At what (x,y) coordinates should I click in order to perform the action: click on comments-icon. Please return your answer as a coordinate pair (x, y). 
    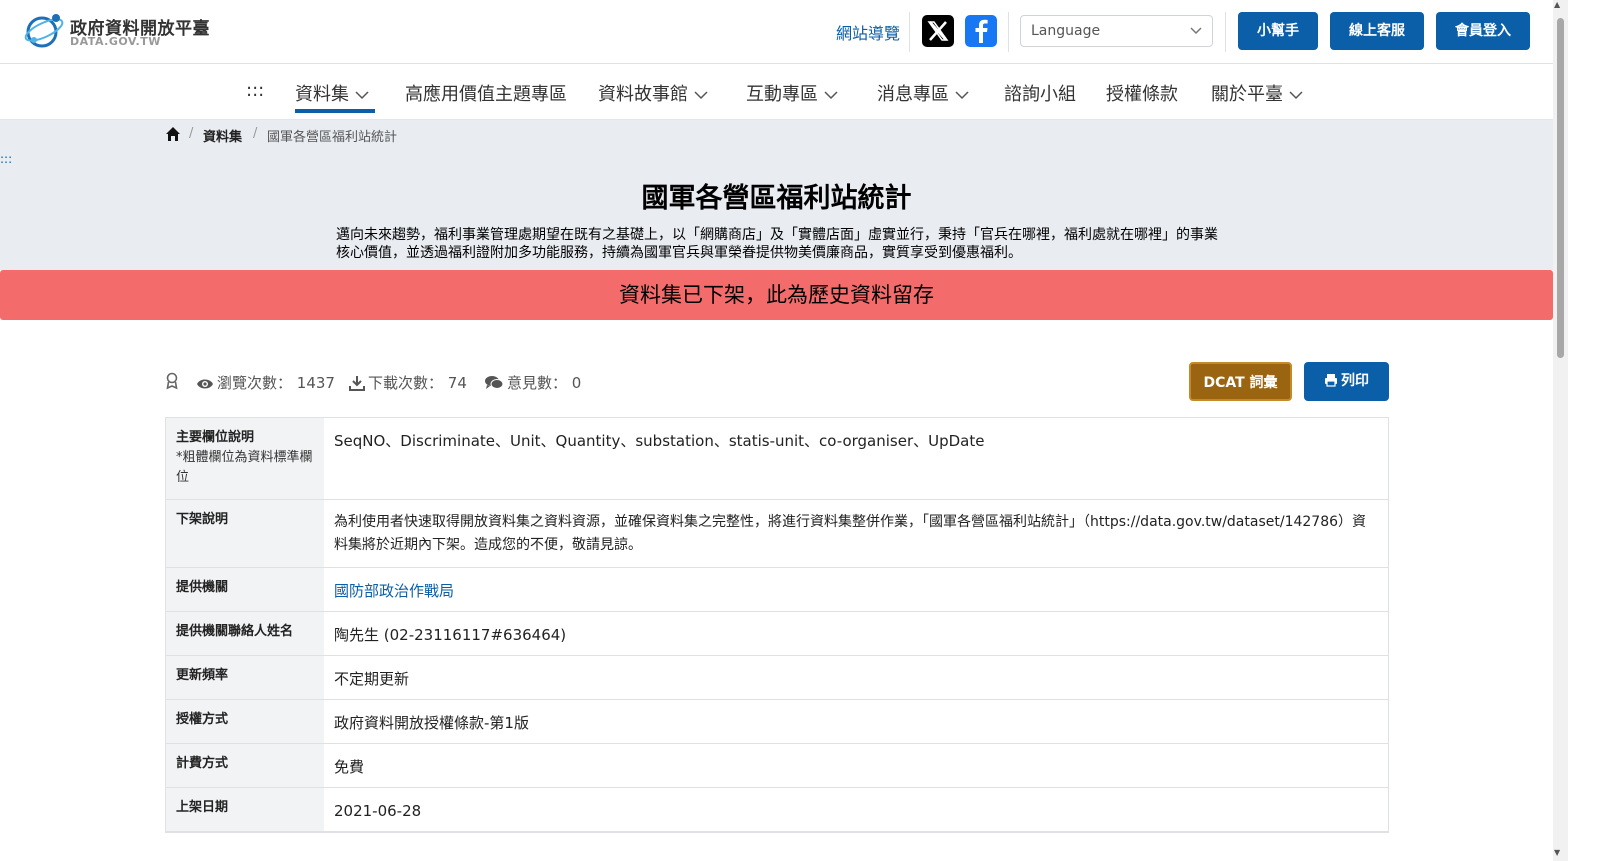
    Looking at the image, I should click on (494, 382).